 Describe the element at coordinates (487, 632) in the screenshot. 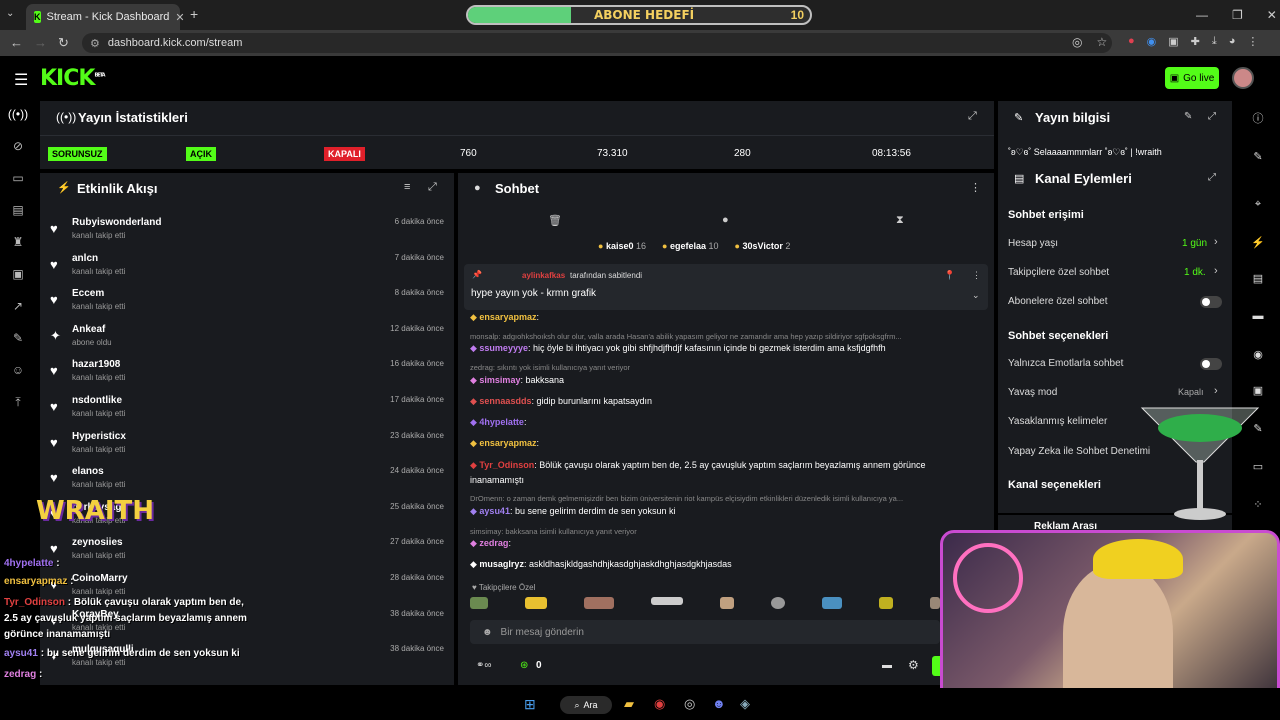

I see `emoji-icon: ☻` at that location.